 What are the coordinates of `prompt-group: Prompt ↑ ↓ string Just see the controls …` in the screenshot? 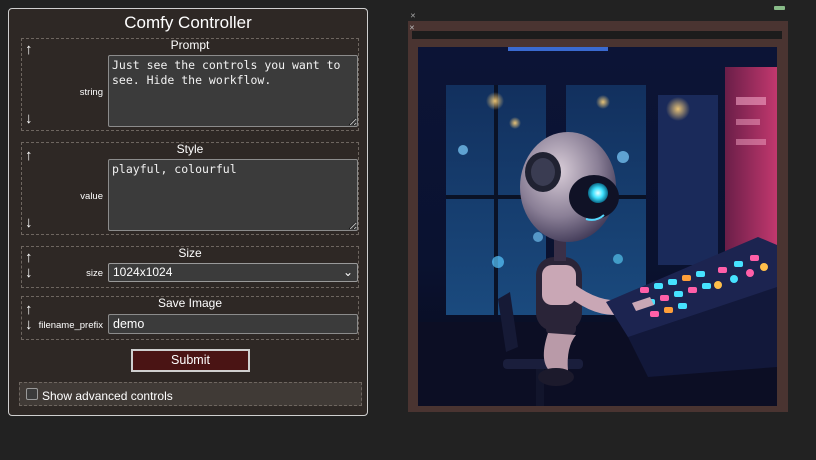 It's located at (190, 84).